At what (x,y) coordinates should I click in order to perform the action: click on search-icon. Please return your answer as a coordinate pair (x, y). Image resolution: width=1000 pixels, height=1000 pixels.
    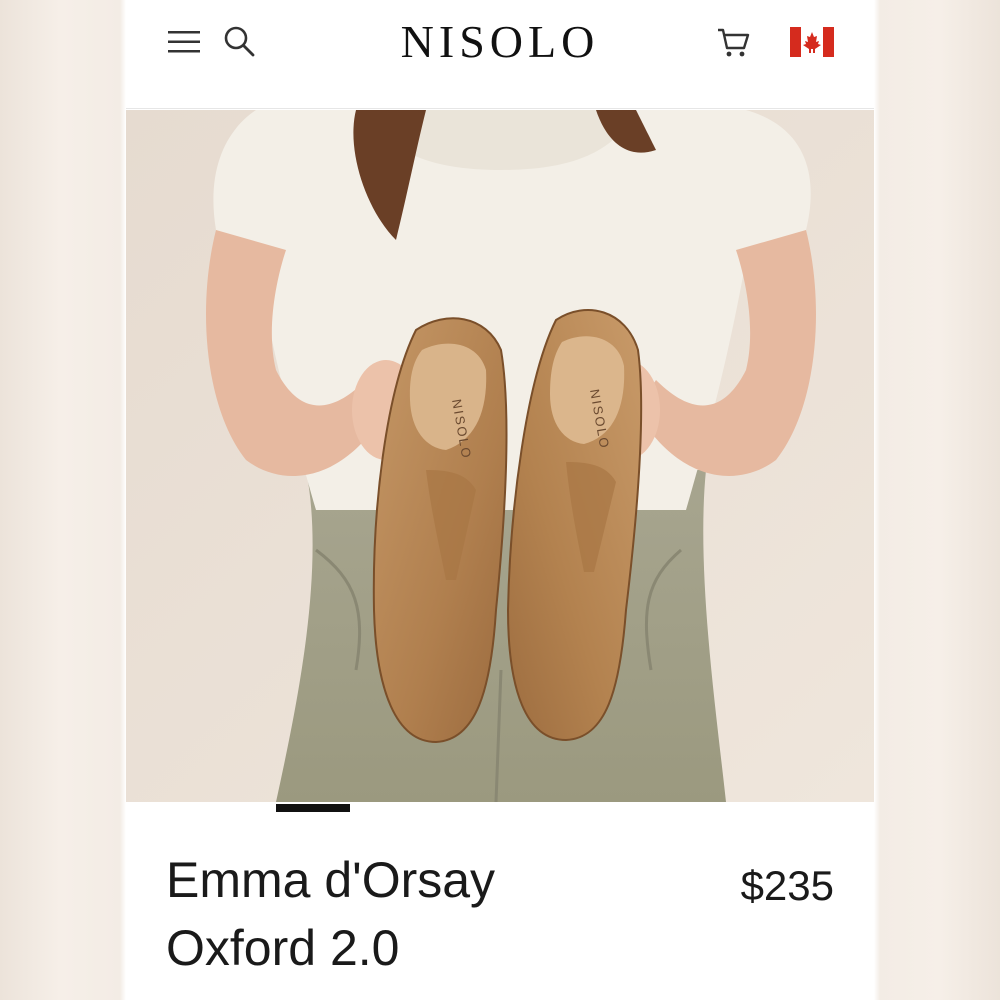
    Looking at the image, I should click on (240, 42).